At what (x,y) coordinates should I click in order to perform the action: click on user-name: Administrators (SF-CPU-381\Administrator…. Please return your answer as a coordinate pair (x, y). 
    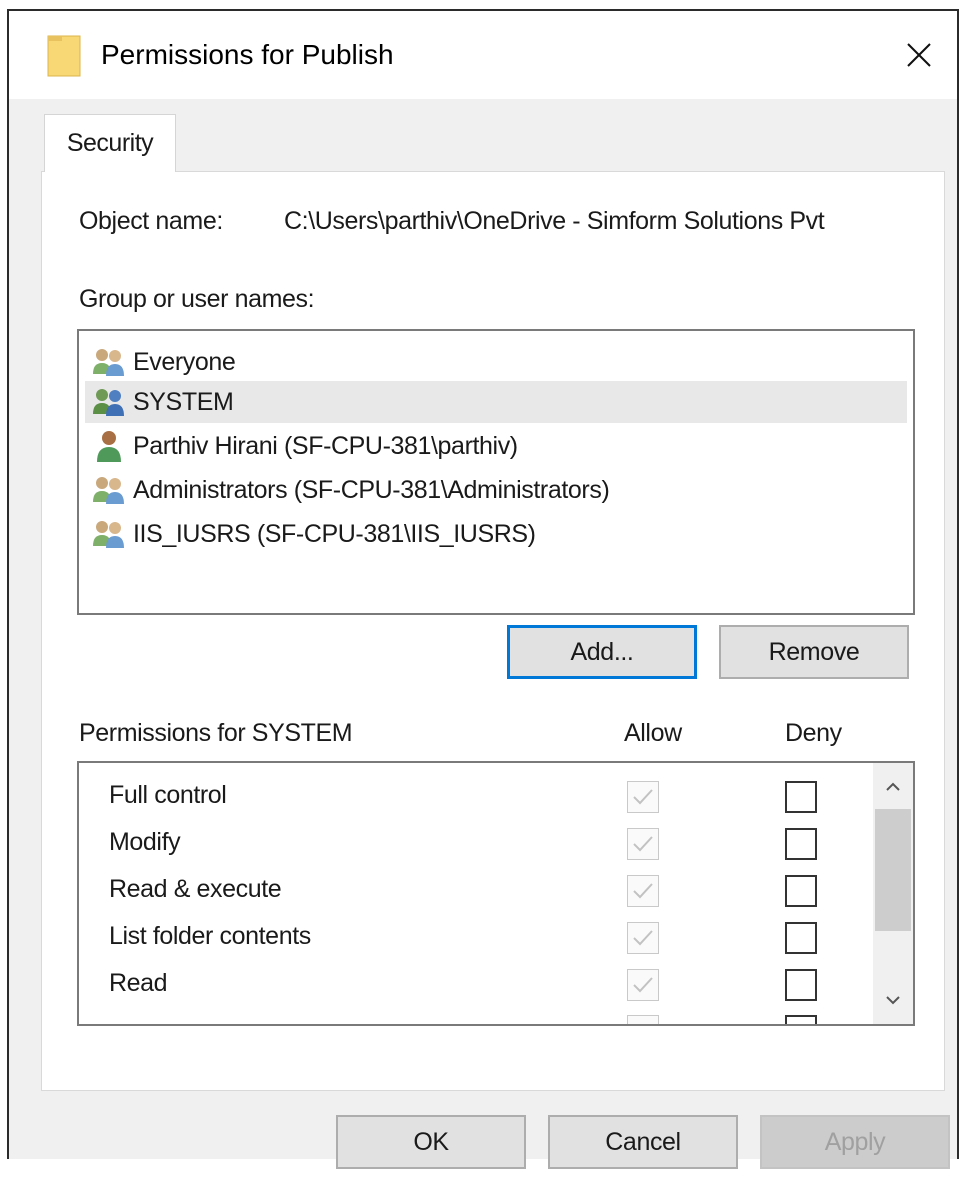
    Looking at the image, I should click on (371, 489).